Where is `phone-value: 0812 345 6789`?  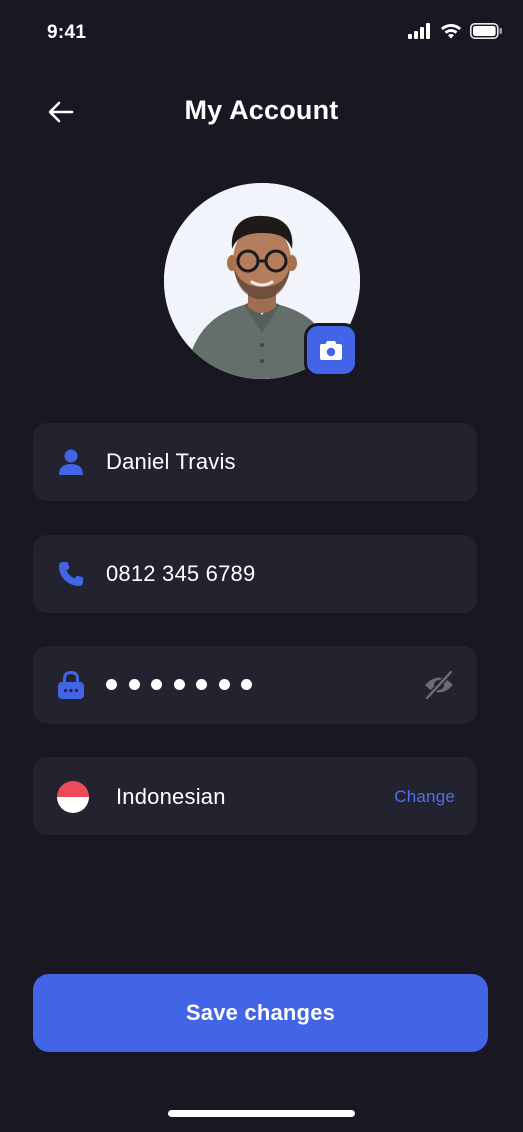
phone-value: 0812 345 6789 is located at coordinates (181, 573).